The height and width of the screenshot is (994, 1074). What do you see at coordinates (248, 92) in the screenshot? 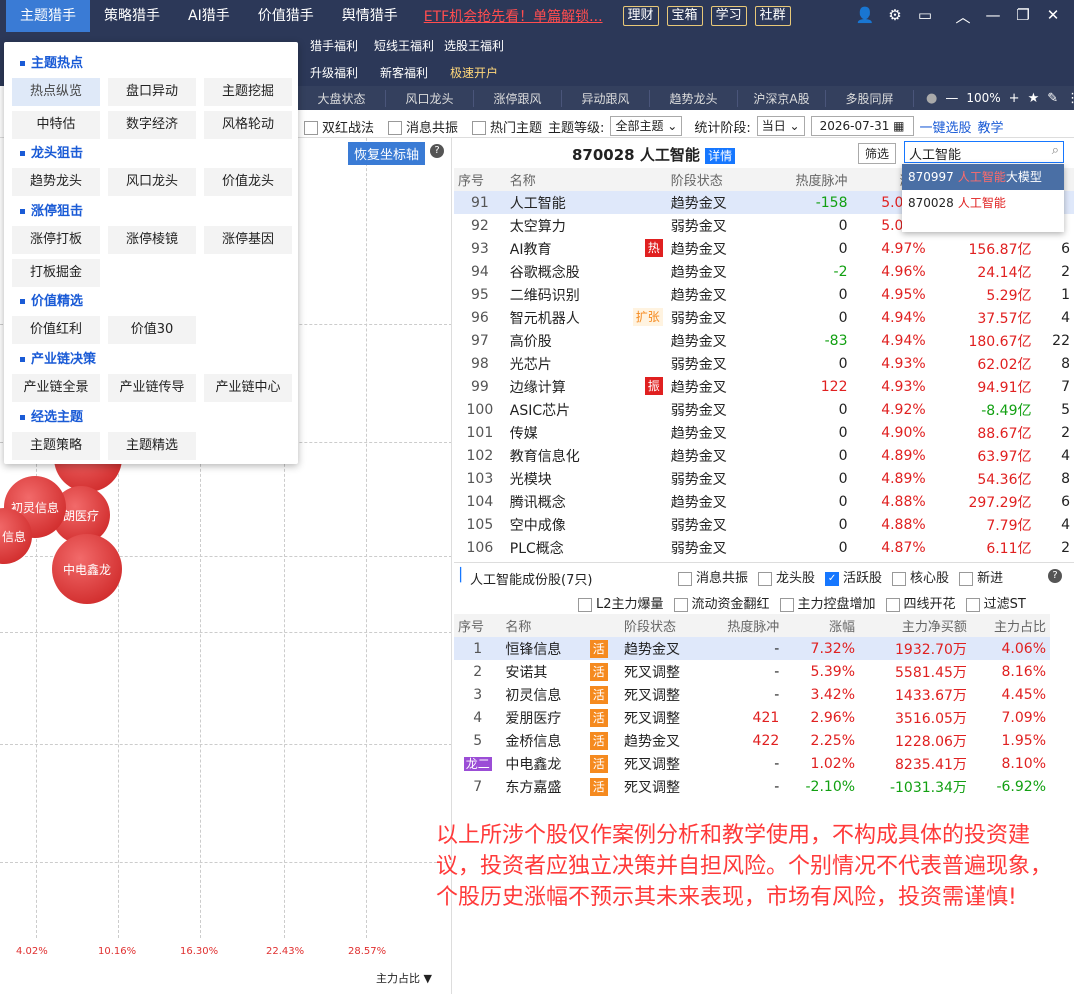
I see `menu-item: 主题挖掘` at bounding box center [248, 92].